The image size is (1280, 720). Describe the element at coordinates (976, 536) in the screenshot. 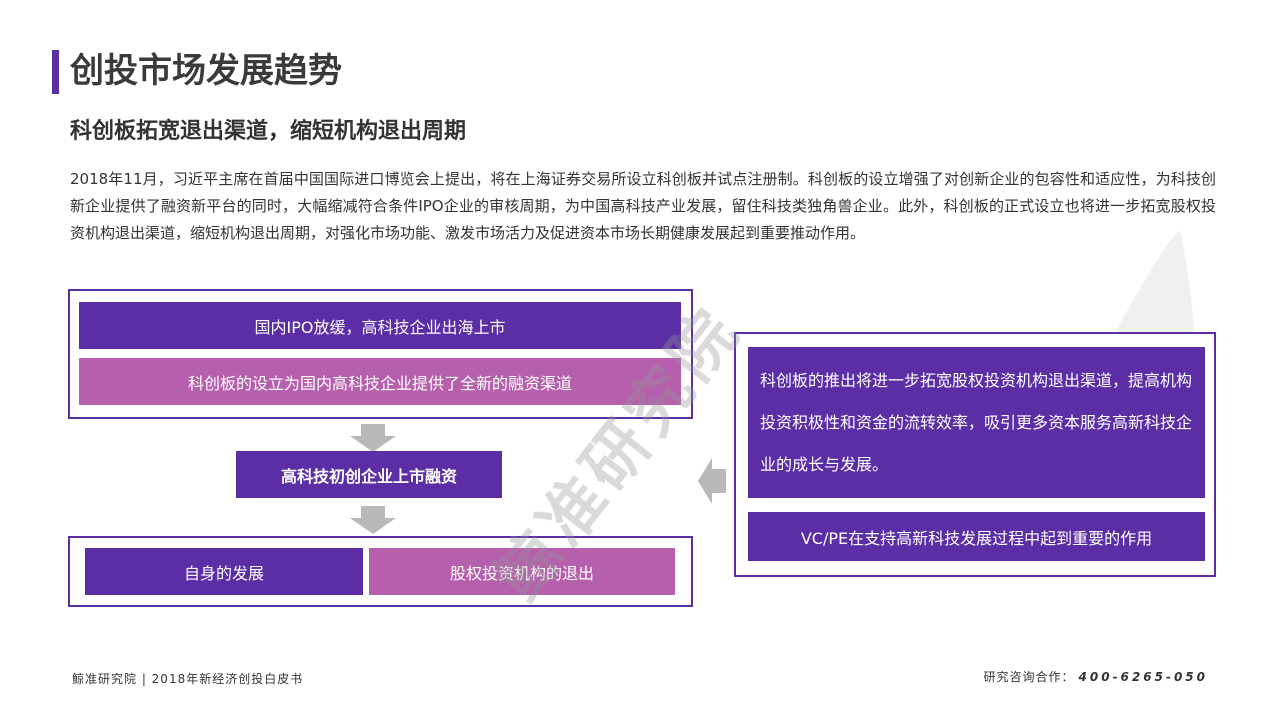

I see `vcpe-role-bar: VC/PE在支持高新科技发展过程中起到重要的作用` at that location.